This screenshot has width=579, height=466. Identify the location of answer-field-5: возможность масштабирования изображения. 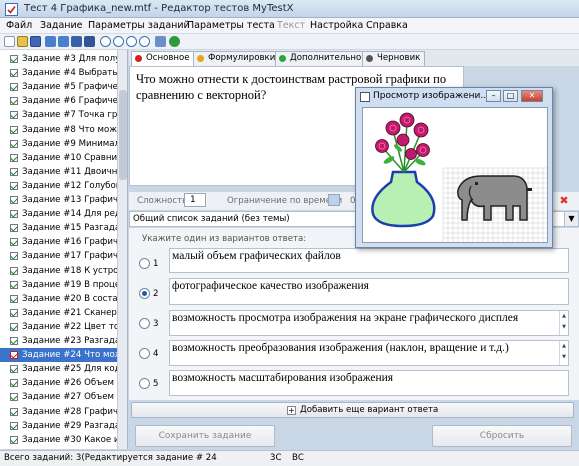
(369, 383).